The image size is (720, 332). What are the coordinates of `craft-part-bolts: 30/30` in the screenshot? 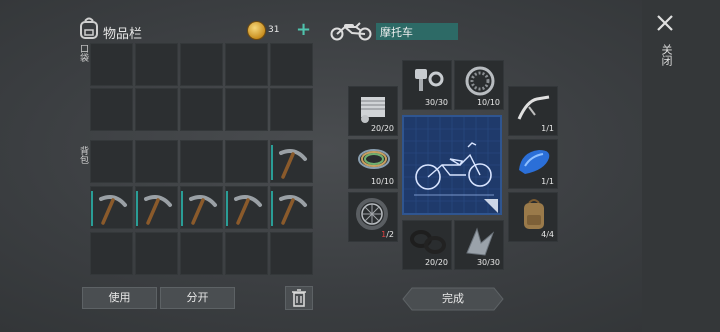 It's located at (427, 85).